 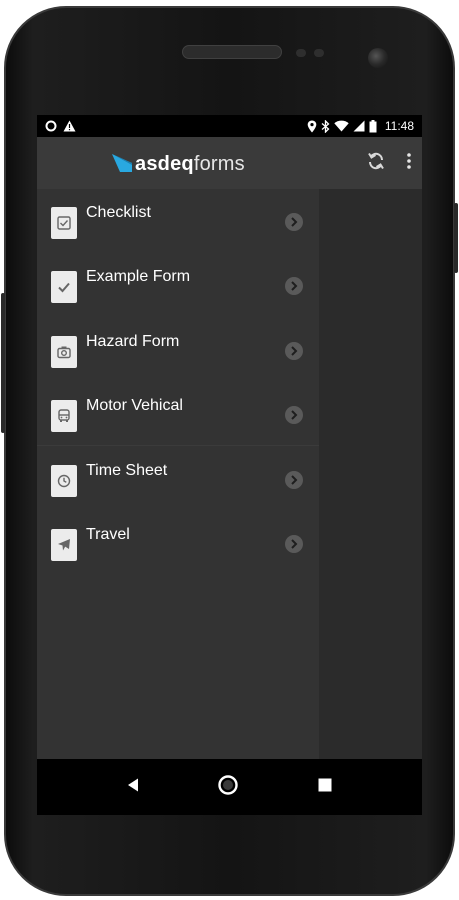 I want to click on proximity-sensor, so click(x=301, y=53).